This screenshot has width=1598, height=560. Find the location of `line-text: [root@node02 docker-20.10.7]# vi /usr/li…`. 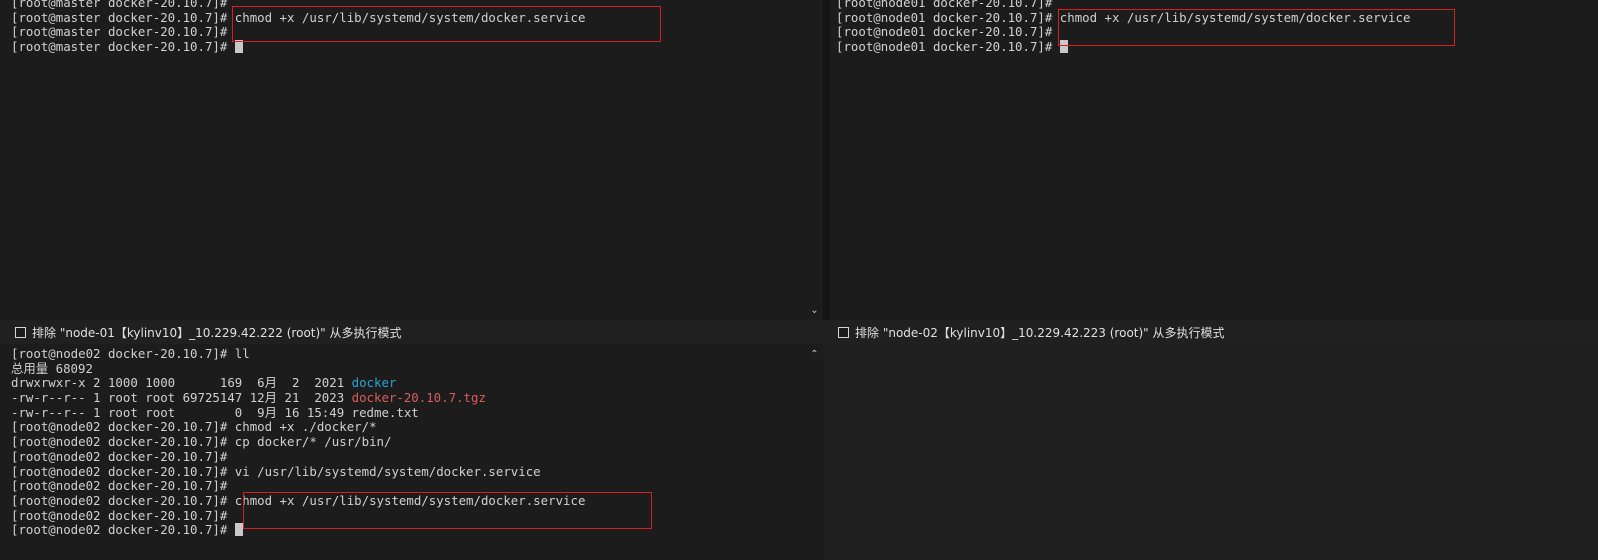

line-text: [root@node02 docker-20.10.7]# vi /usr/li… is located at coordinates (276, 471).